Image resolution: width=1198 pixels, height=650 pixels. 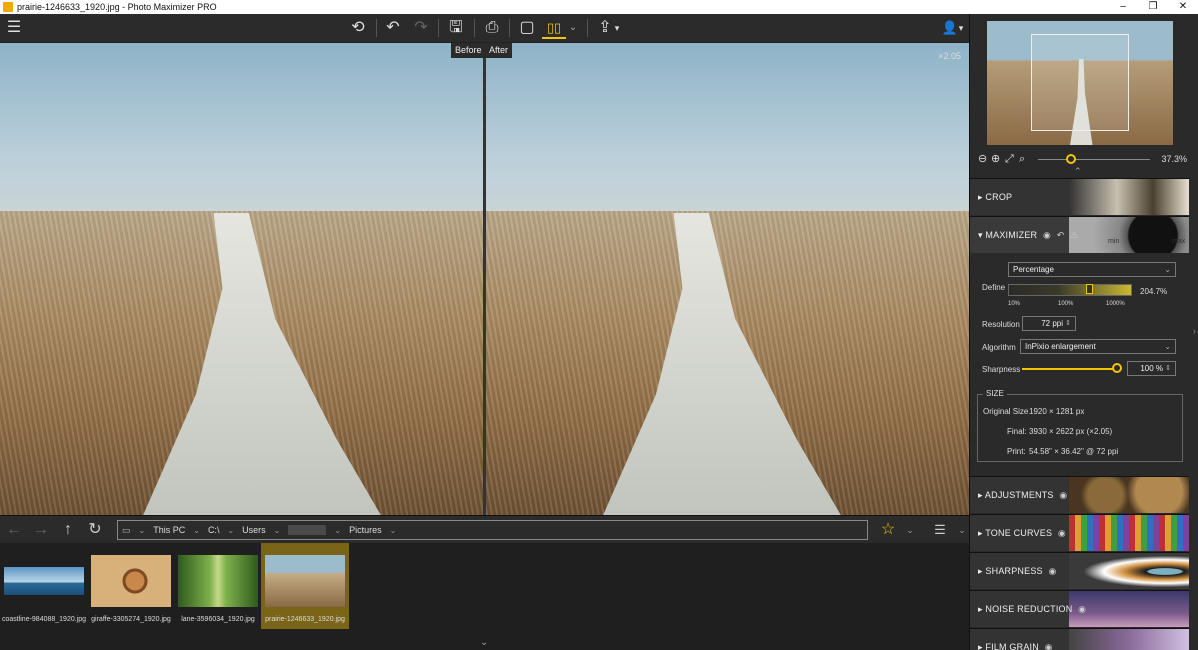 I want to click on maximize-button: ❐, so click(x=1153, y=7).